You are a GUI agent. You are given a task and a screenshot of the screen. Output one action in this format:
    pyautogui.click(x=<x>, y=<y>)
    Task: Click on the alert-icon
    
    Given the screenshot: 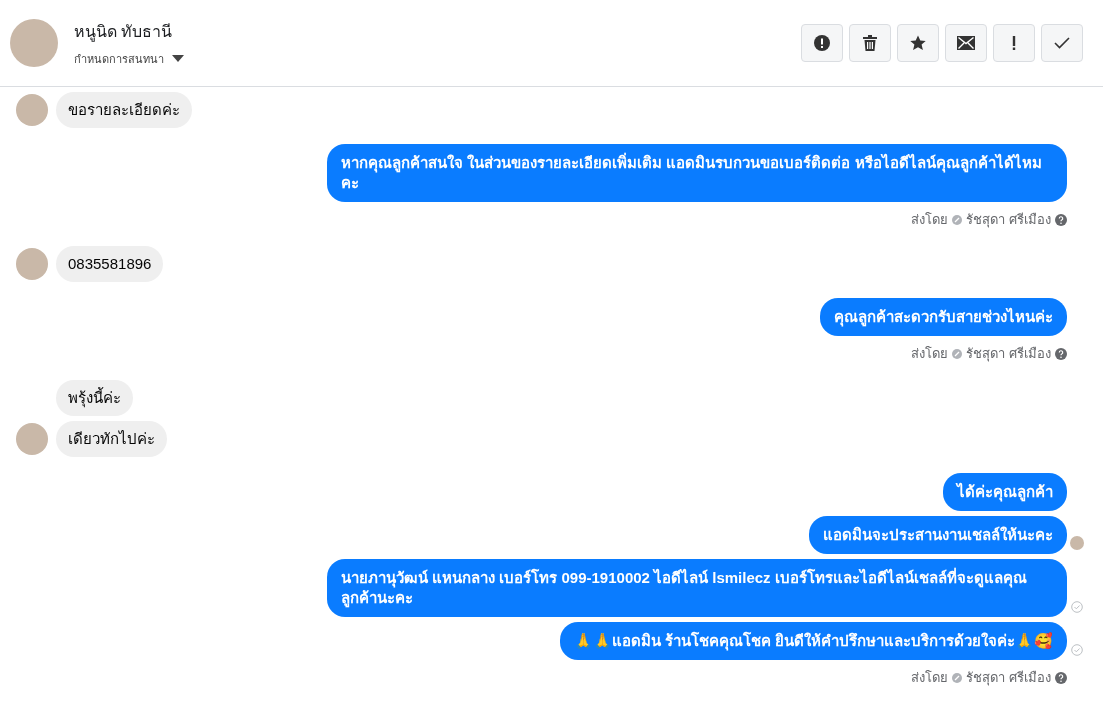 What is the action you would take?
    pyautogui.click(x=822, y=43)
    